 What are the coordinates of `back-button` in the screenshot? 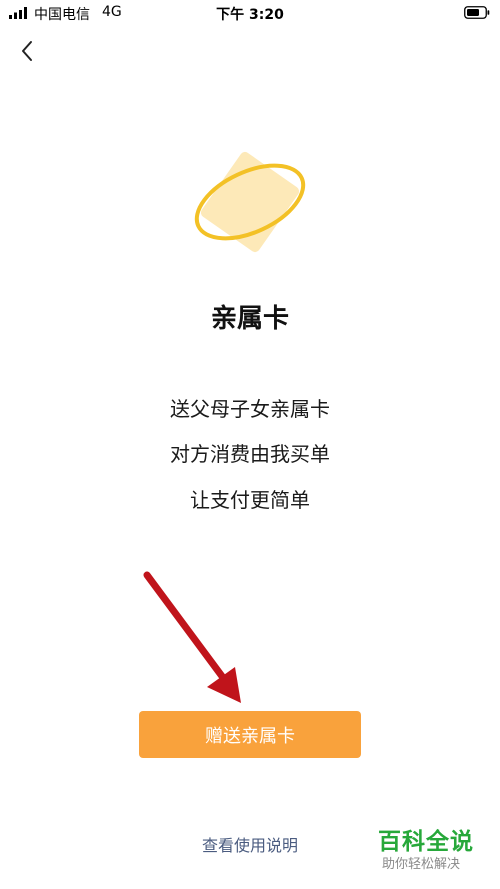 It's located at (27, 51).